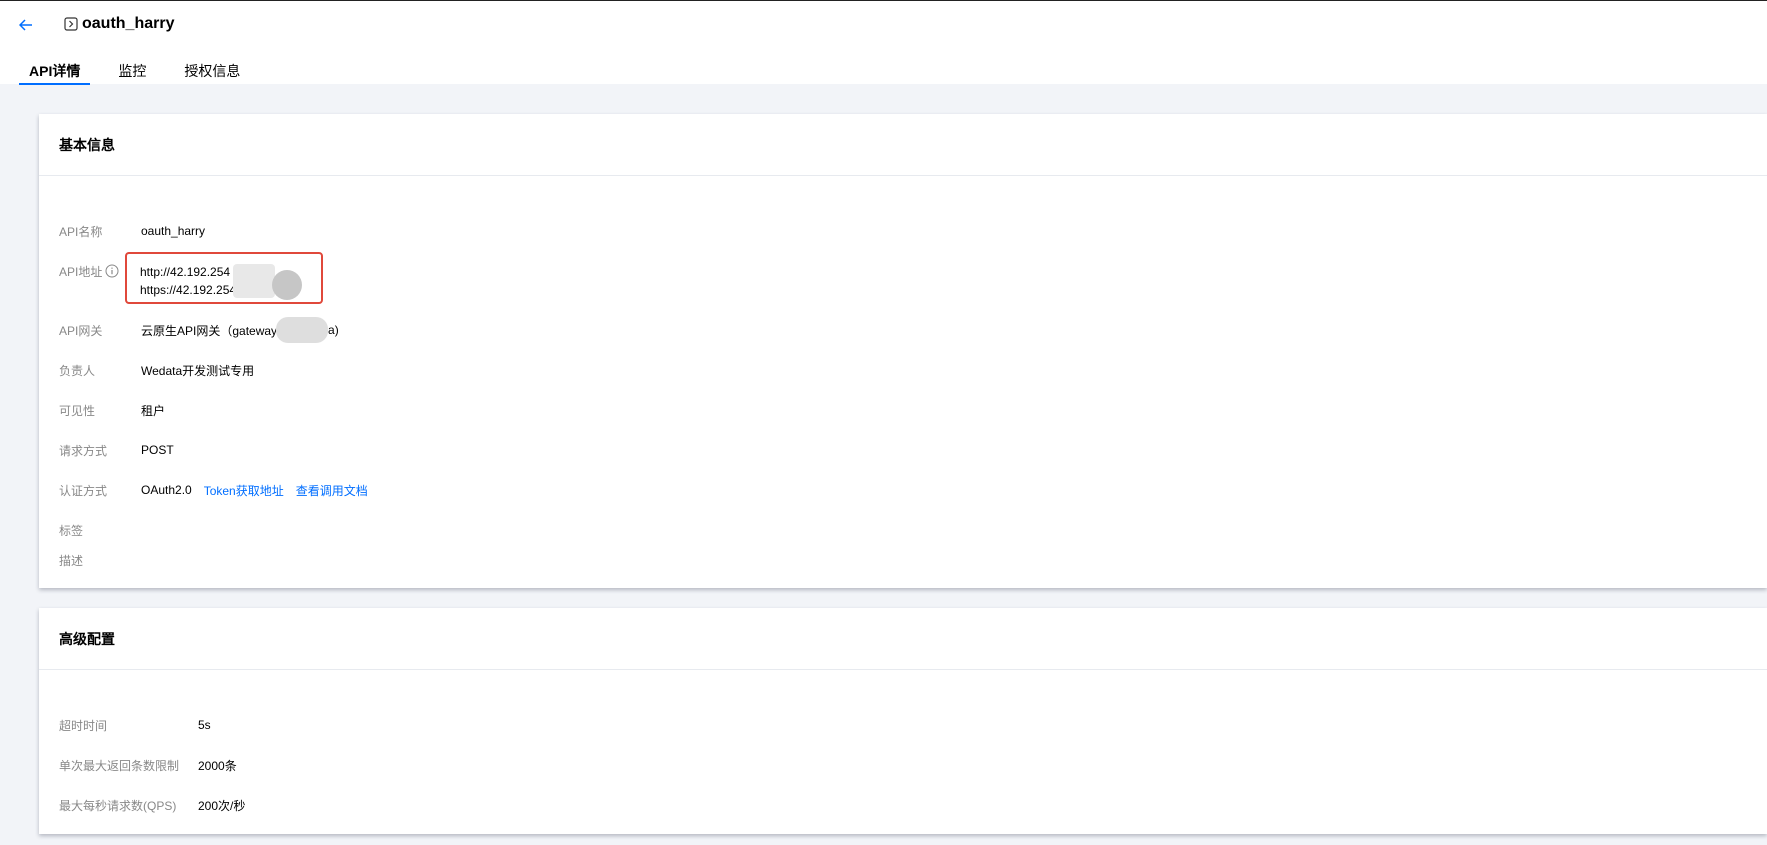  I want to click on auth-value: OAuth2.0 Token获取地址 查看调用文档, so click(254, 490).